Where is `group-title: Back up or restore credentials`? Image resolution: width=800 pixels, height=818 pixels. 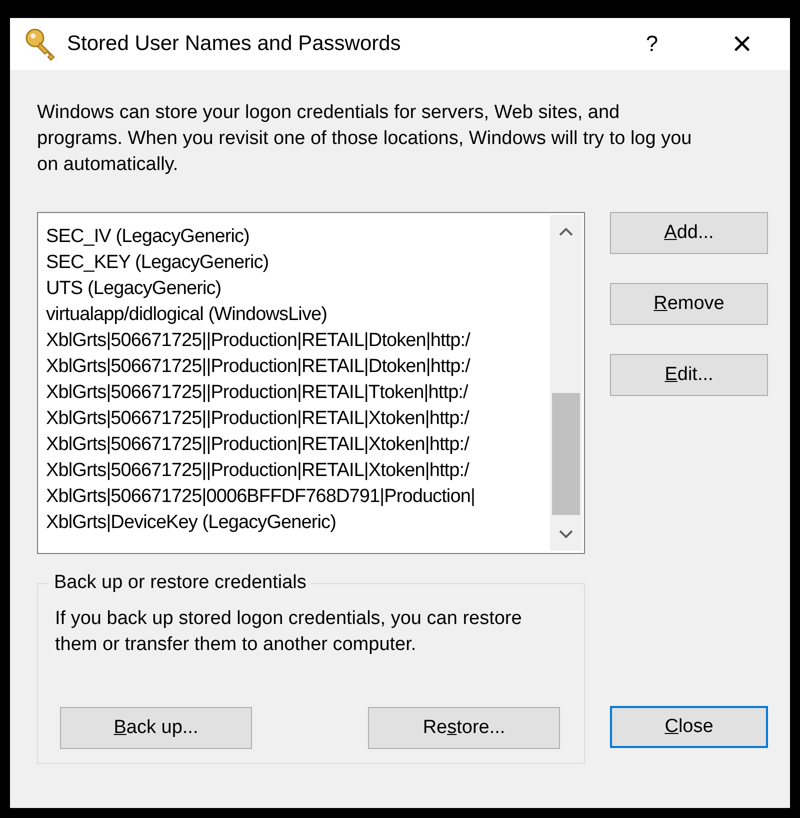 group-title: Back up or restore credentials is located at coordinates (180, 583).